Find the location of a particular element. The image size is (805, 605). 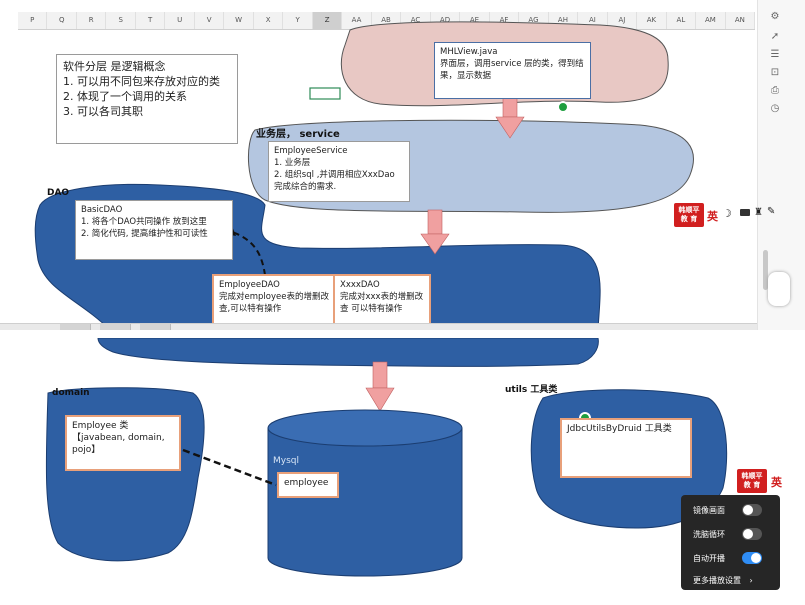

dao-layer-shape-bottom is located at coordinates (348, 352).